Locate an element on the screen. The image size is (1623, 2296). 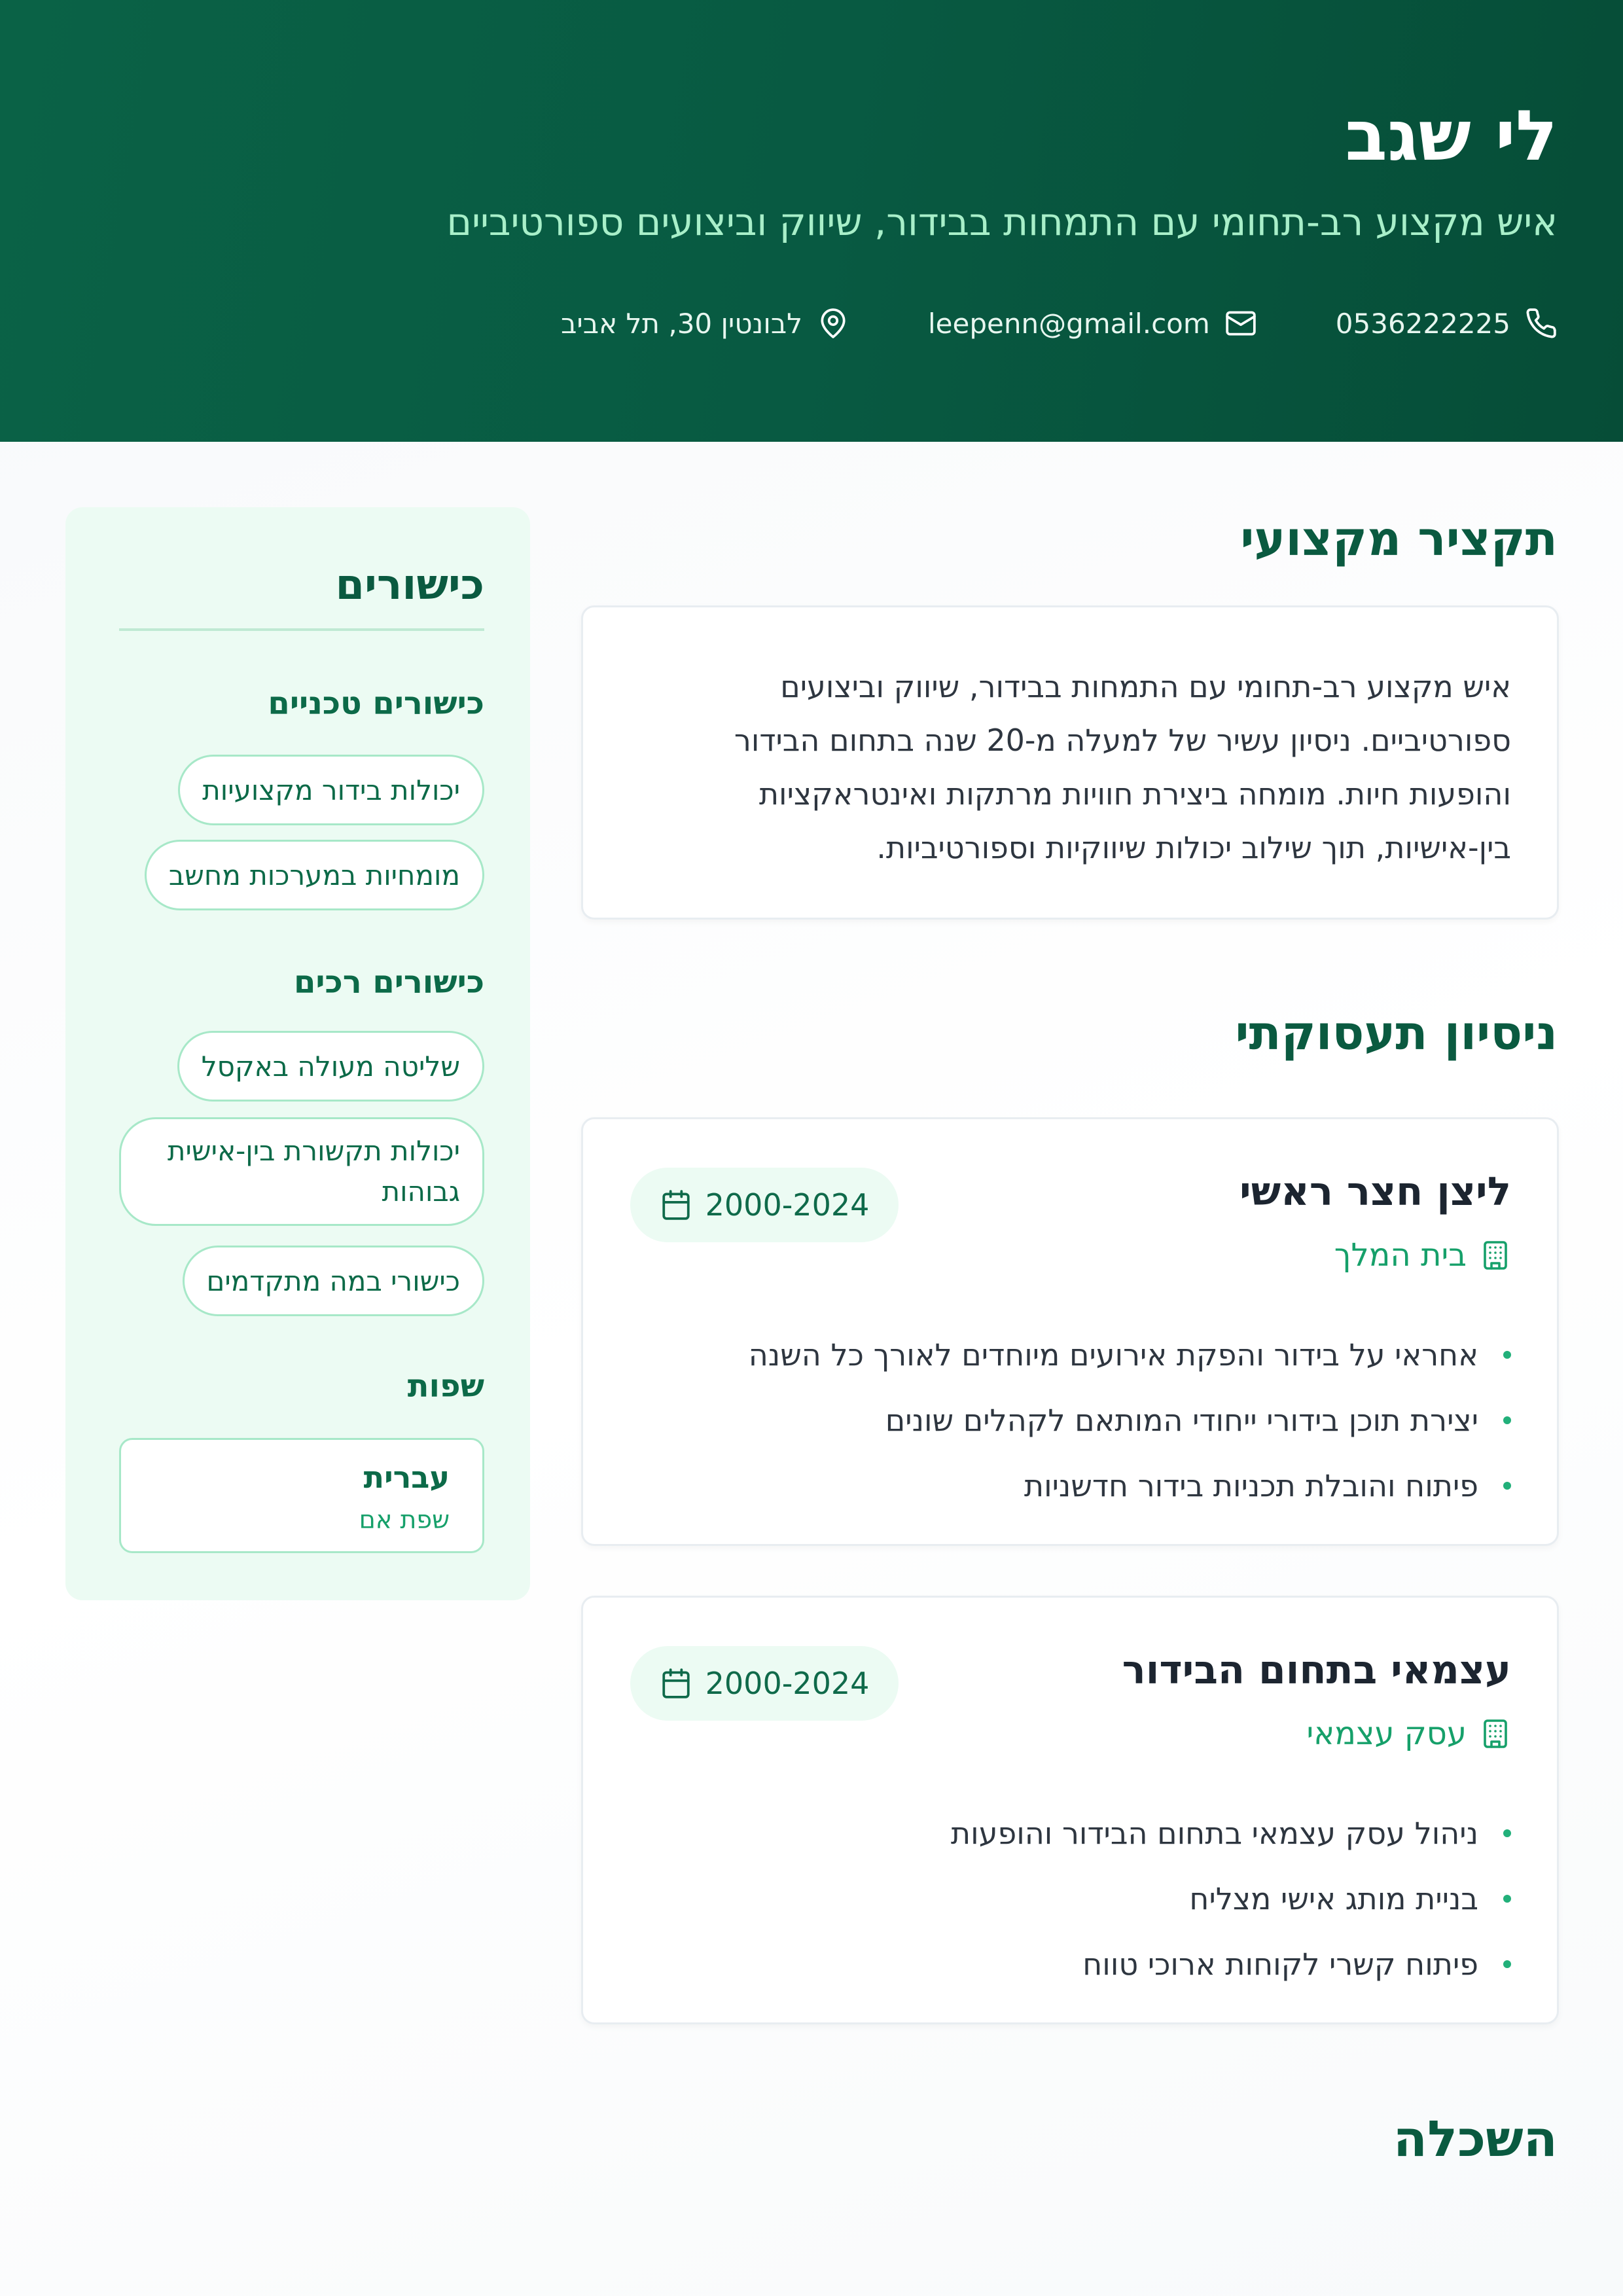
skills-title: כישורים is located at coordinates (409, 585).